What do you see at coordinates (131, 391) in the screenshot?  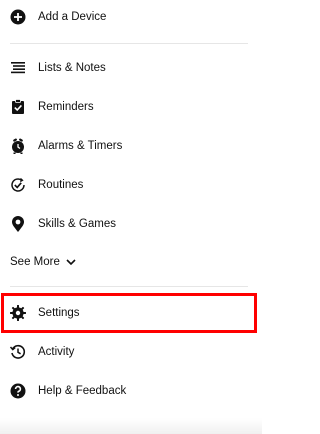 I see `sidebar-item-help-feedback: Help & Feedback` at bounding box center [131, 391].